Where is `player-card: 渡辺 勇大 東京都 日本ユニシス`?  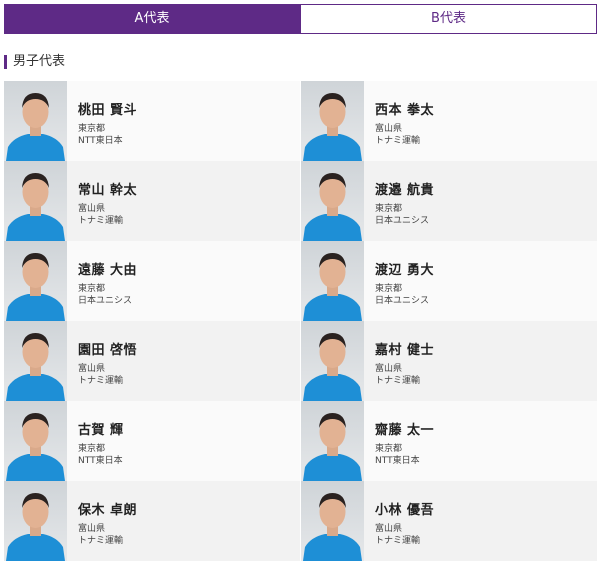 player-card: 渡辺 勇大 東京都 日本ユニシス is located at coordinates (449, 281).